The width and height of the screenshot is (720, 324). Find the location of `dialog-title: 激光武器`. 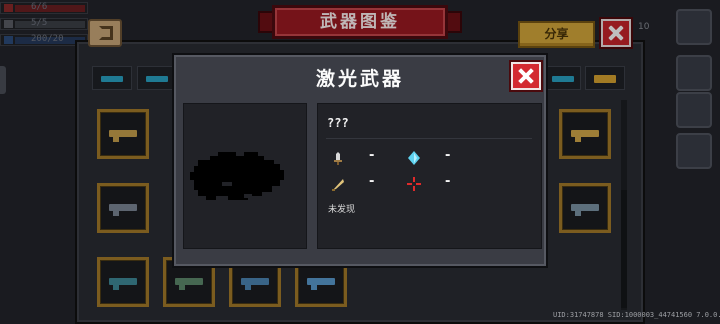

dialog-title: 激光武器 is located at coordinates (359, 79).